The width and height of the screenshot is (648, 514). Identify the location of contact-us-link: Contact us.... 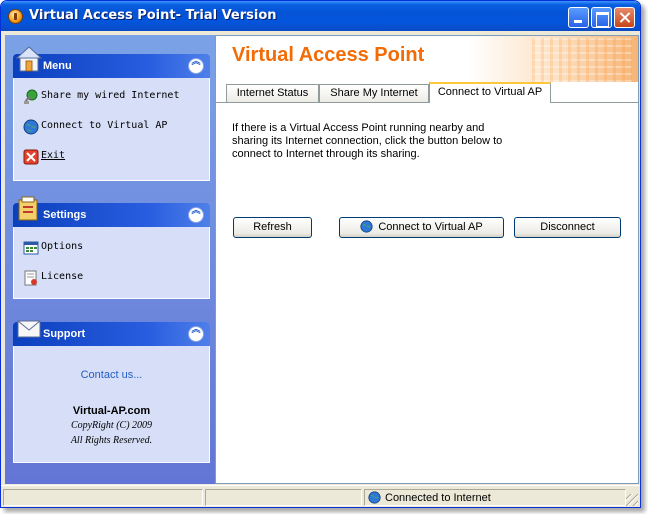
(111, 375).